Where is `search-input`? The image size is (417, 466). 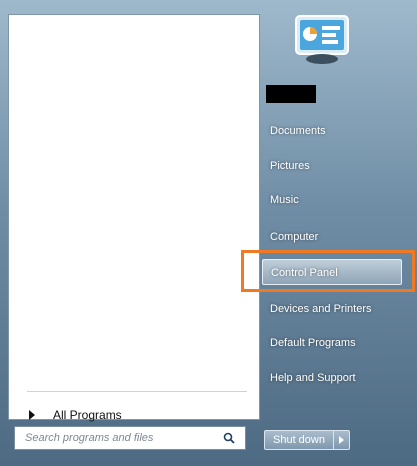
search-input is located at coordinates (120, 438).